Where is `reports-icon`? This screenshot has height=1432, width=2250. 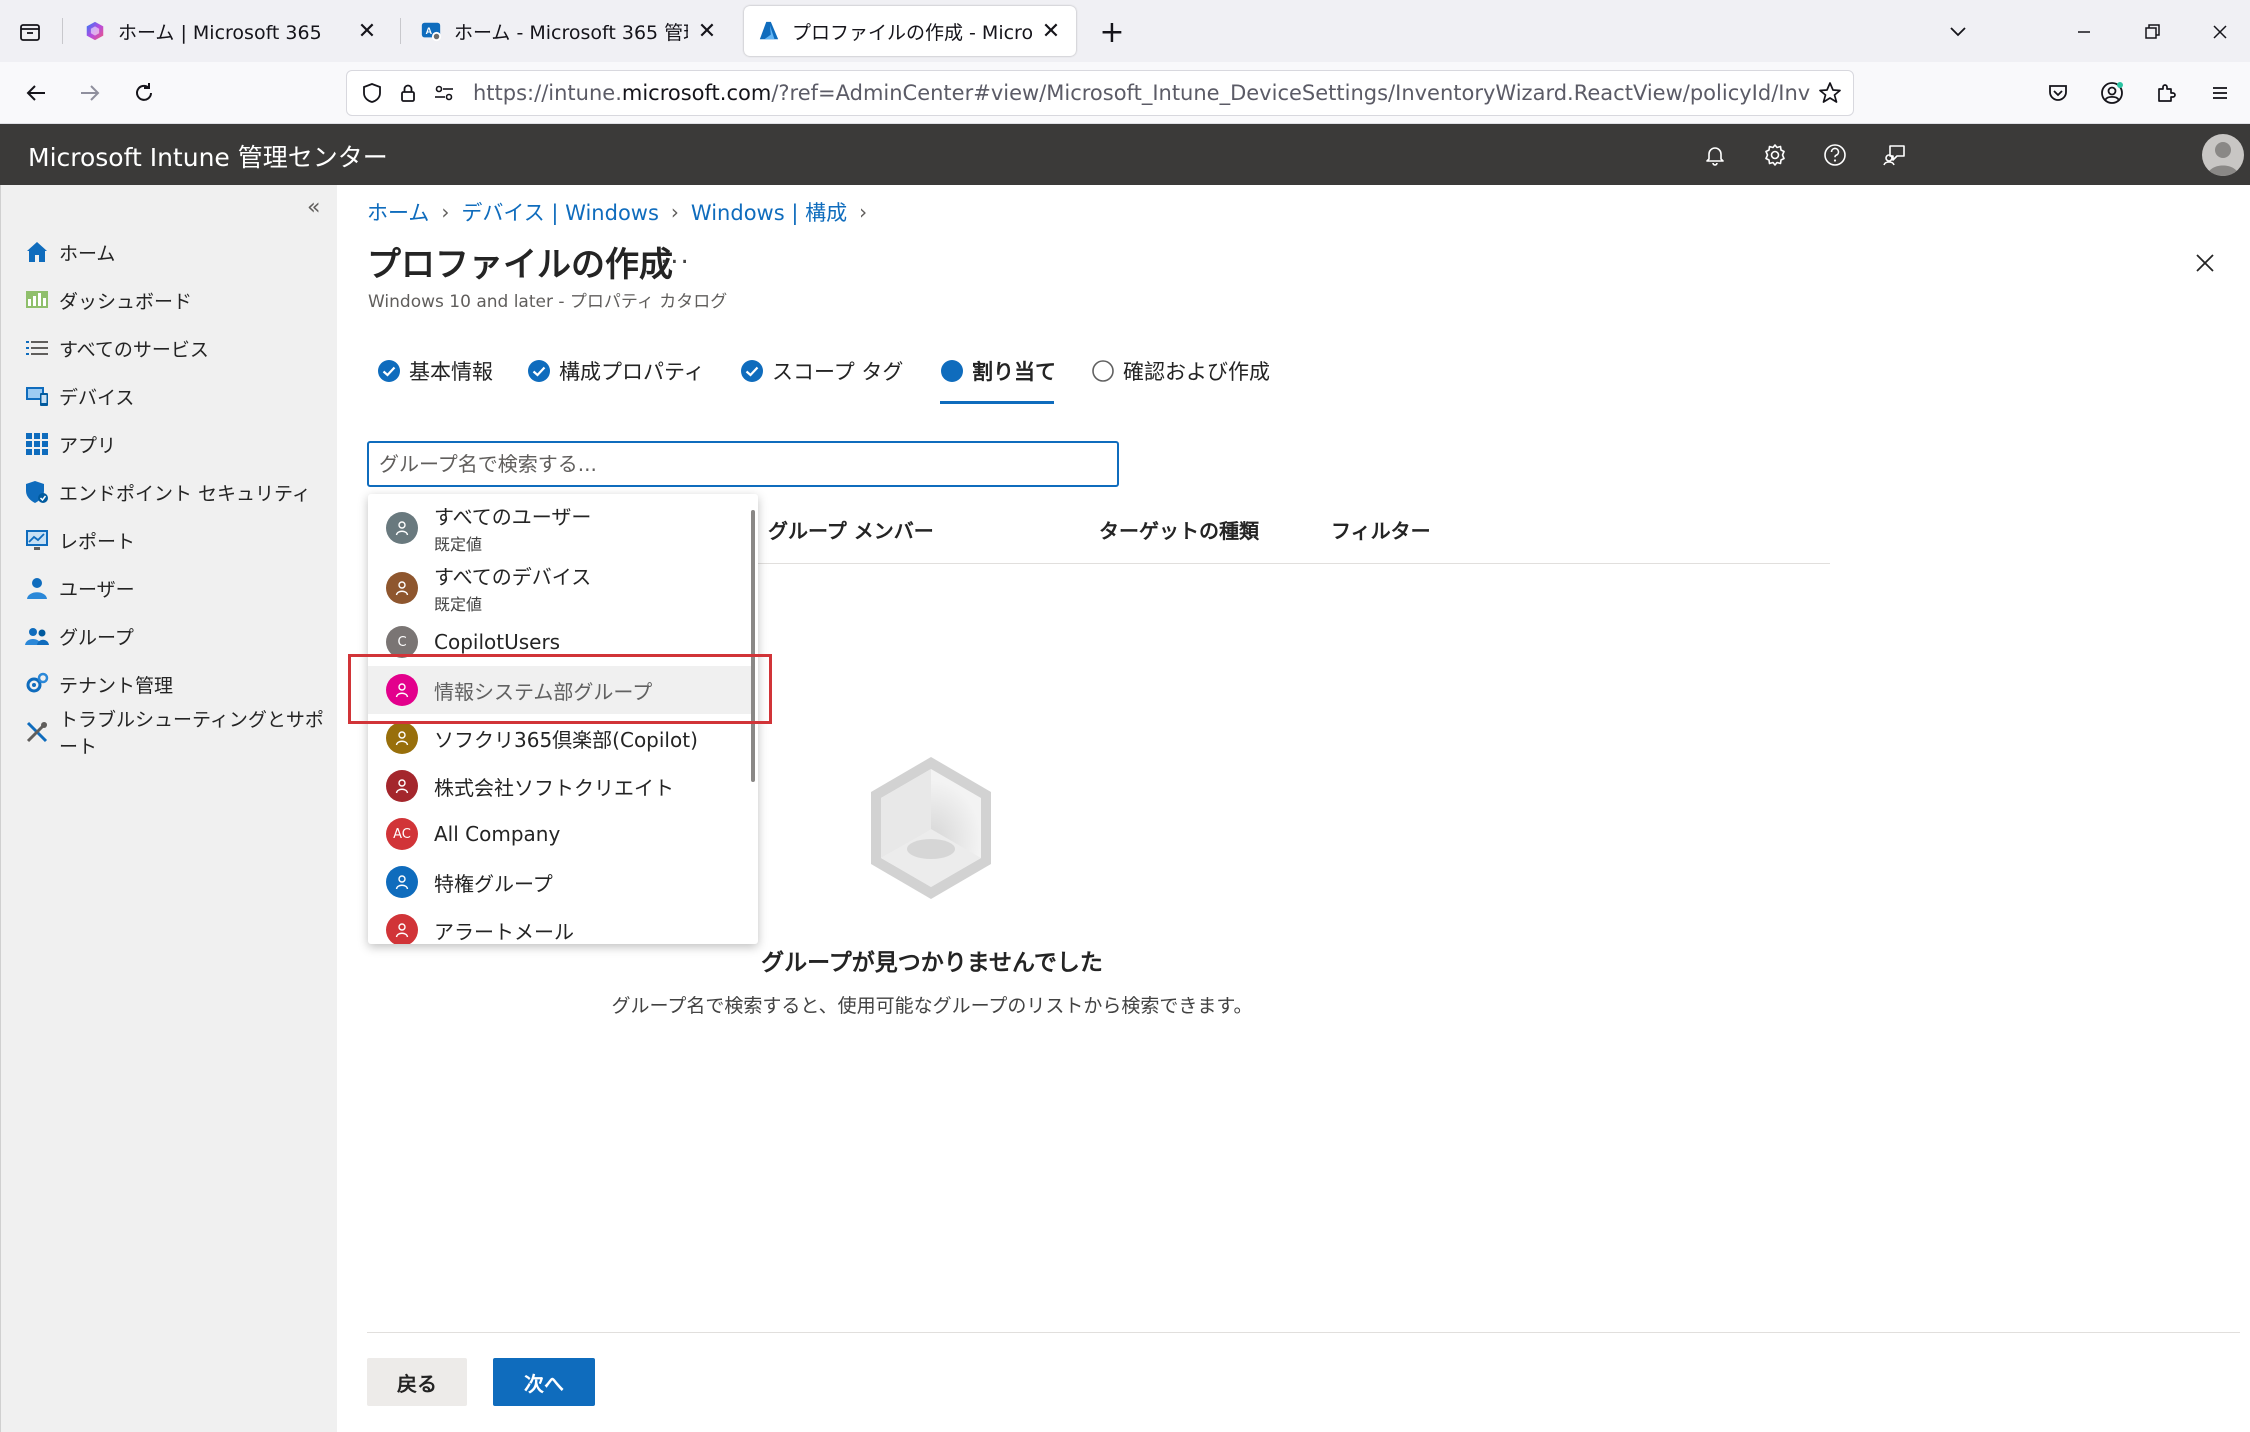 reports-icon is located at coordinates (37, 540).